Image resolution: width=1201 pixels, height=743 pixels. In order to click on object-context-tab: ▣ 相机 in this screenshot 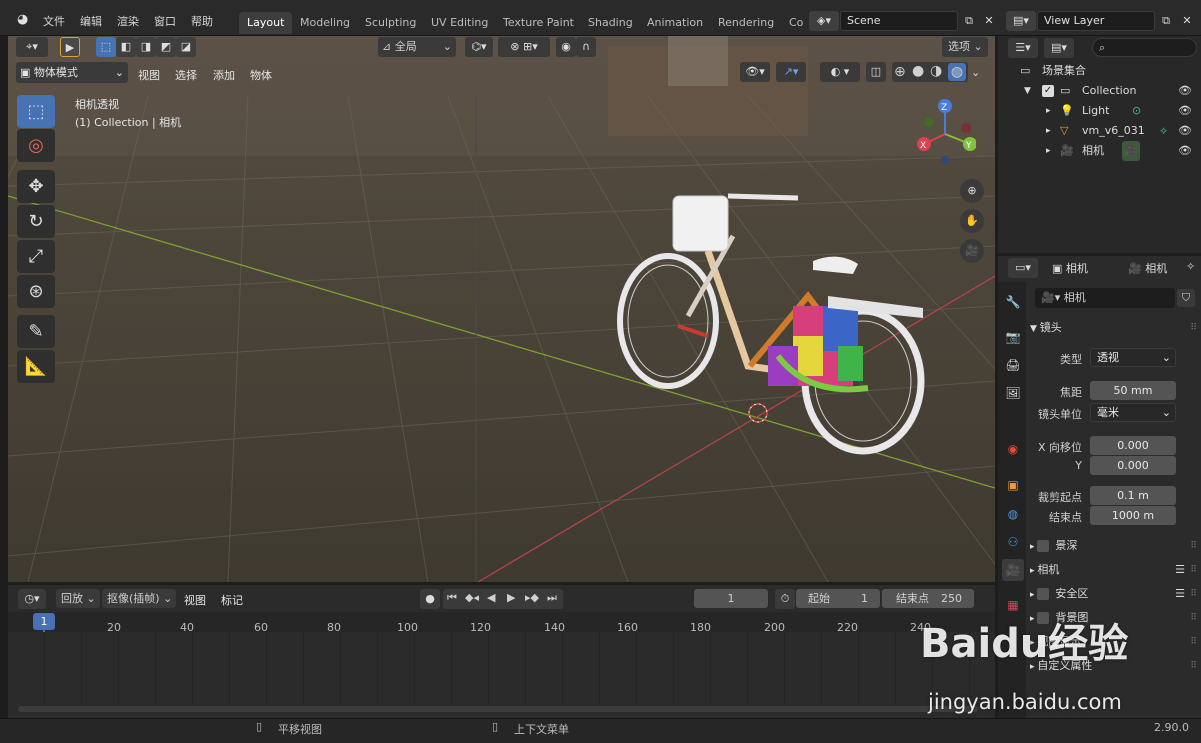, I will do `click(1070, 268)`.